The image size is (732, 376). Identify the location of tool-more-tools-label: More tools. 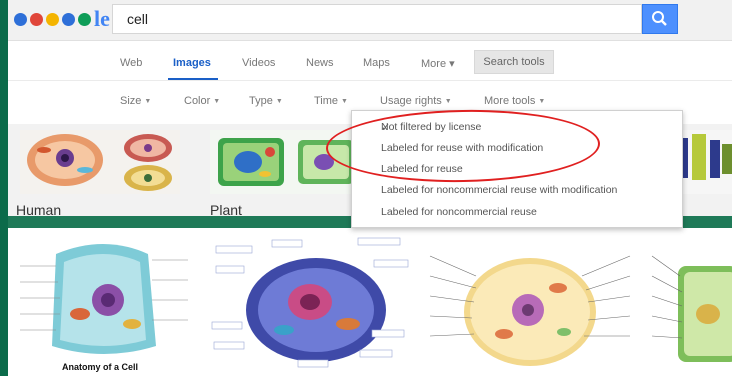
(510, 101).